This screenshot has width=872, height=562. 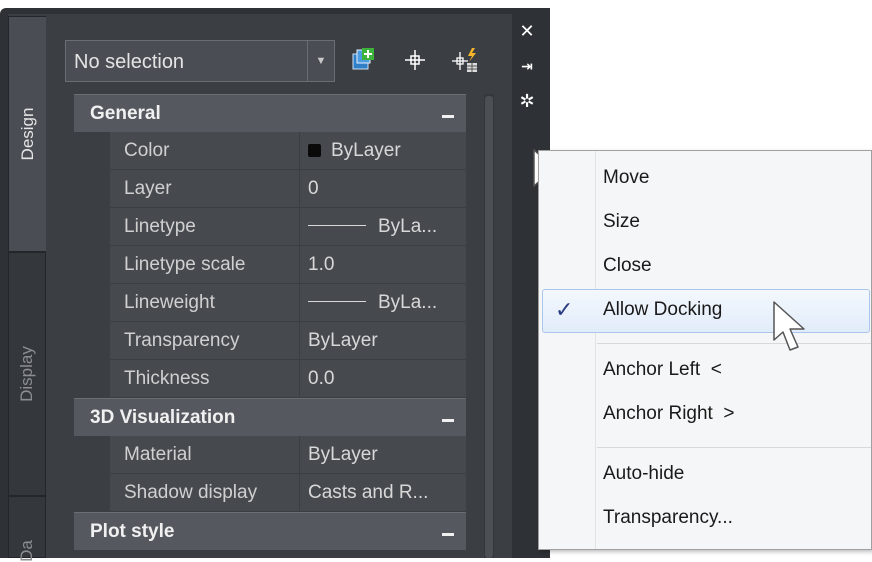 I want to click on property-name: Material, so click(x=205, y=455).